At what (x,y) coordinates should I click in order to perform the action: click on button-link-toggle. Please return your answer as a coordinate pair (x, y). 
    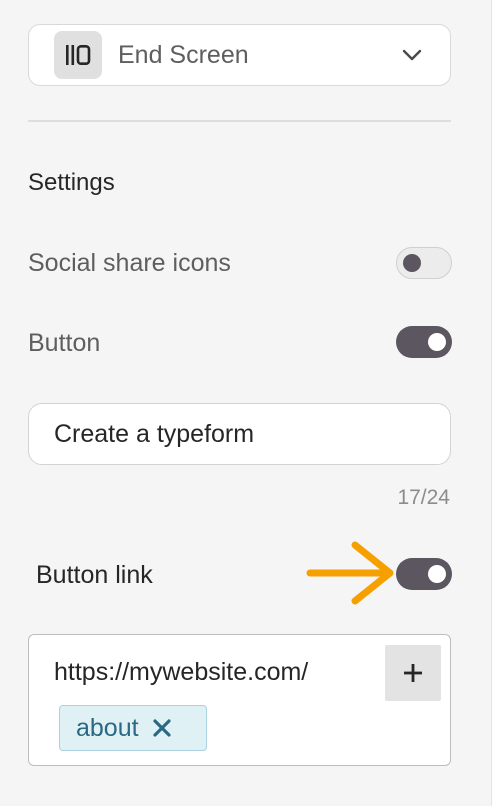
    Looking at the image, I should click on (424, 574).